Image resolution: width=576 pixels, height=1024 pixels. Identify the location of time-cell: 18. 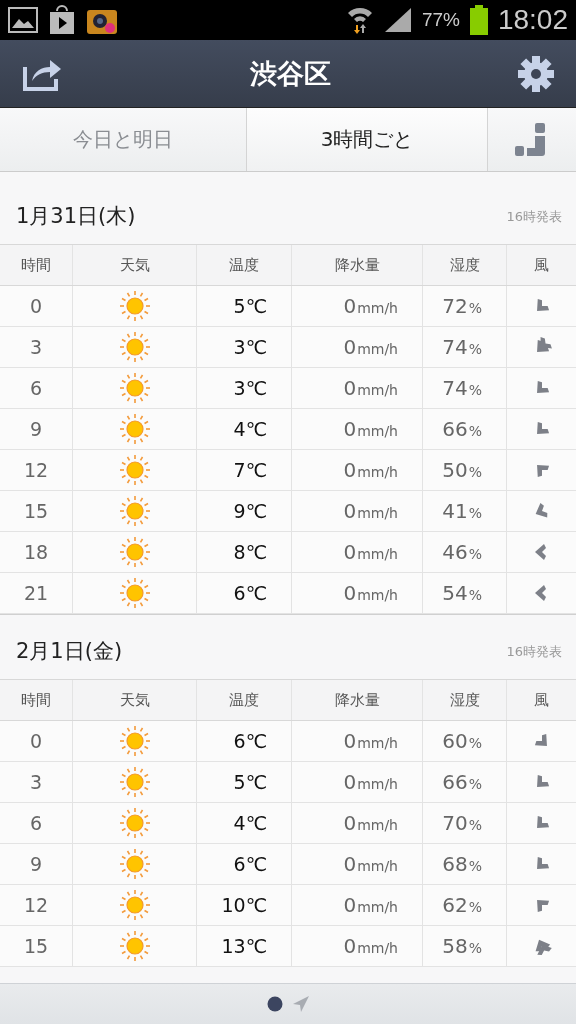
(36, 552).